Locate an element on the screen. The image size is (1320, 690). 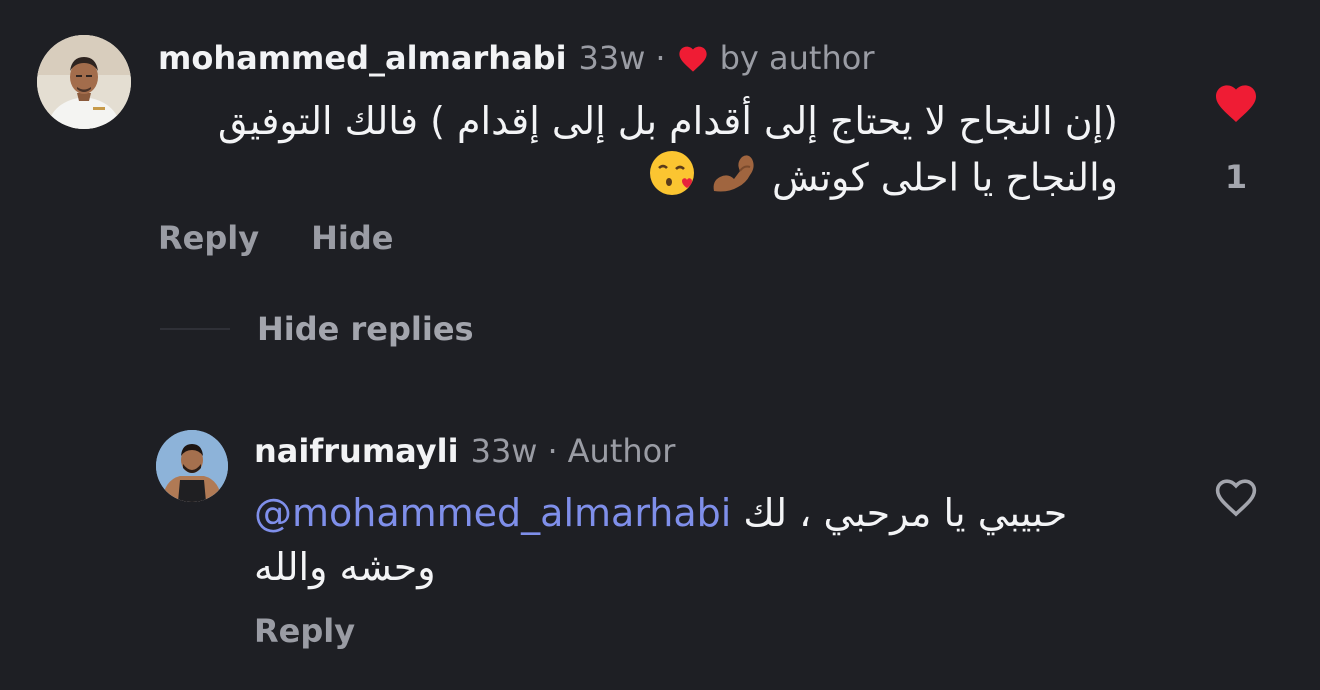
reply-header: naifrumayli 33w · Author is located at coordinates (464, 451).